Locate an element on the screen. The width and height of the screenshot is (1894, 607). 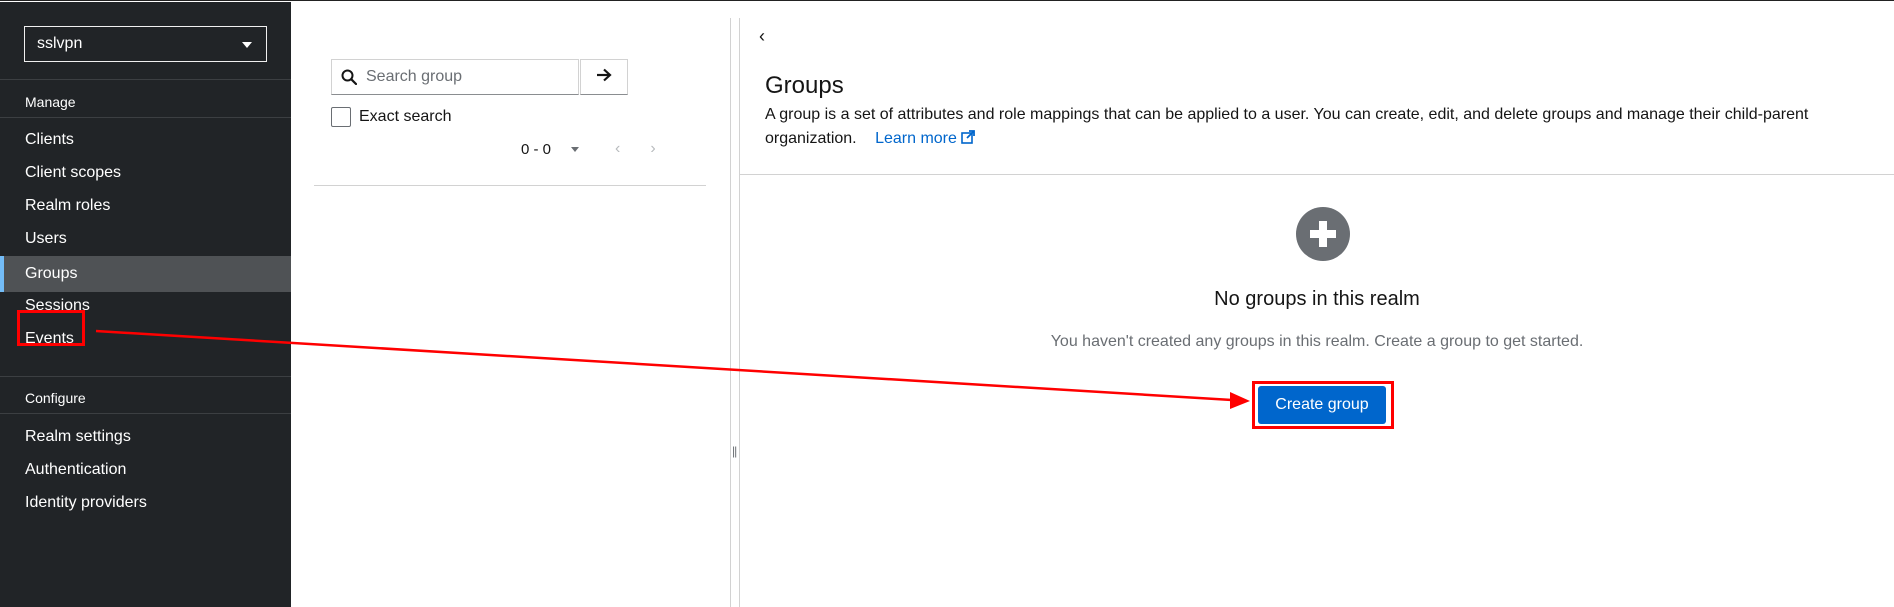
arrow-right-icon is located at coordinates (604, 77).